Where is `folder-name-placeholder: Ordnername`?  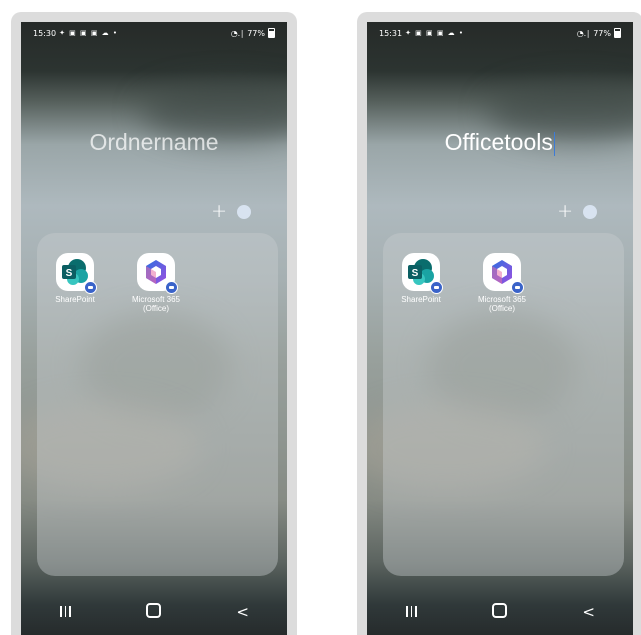 folder-name-placeholder: Ordnername is located at coordinates (154, 142).